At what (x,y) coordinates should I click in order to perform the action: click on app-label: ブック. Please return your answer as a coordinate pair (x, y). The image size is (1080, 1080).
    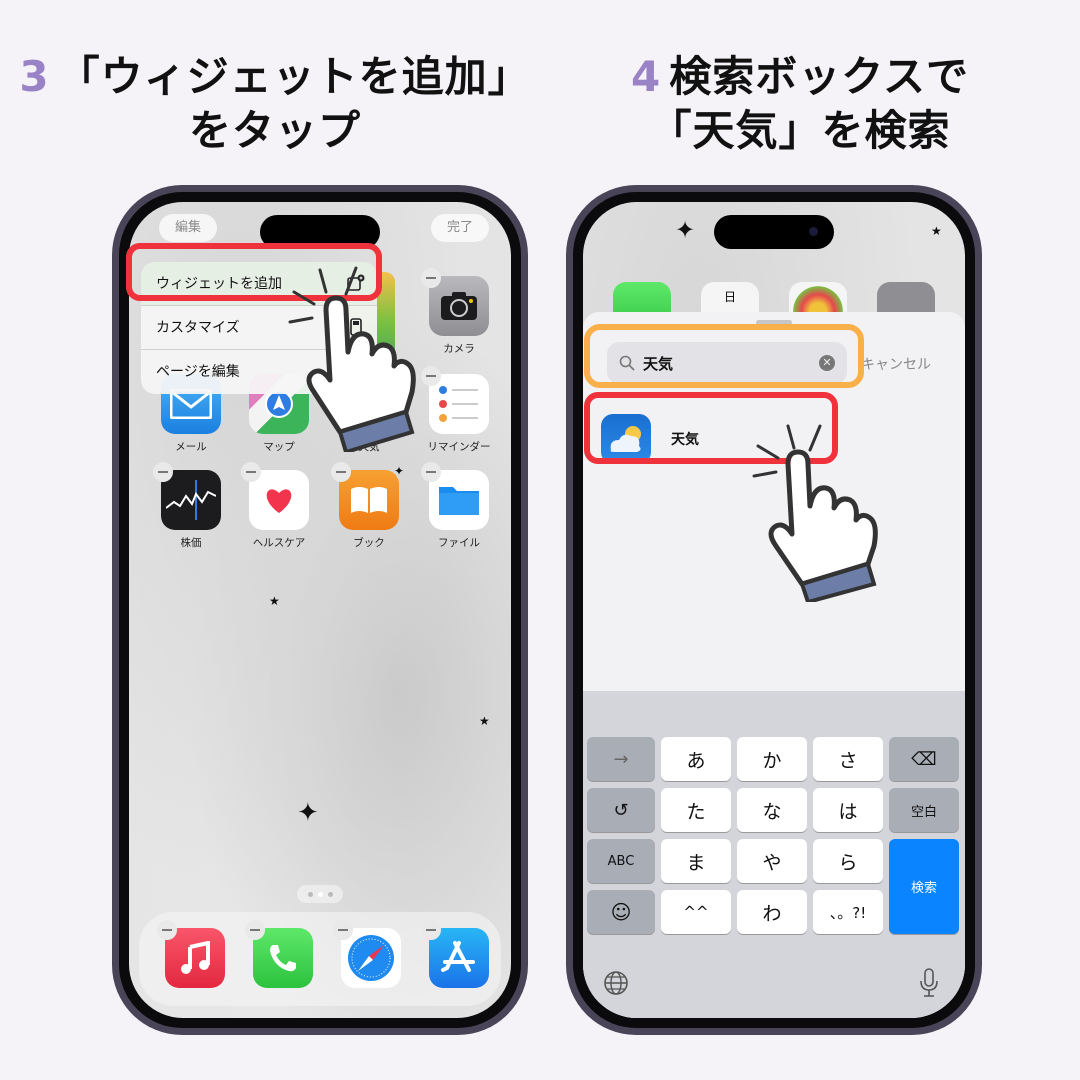
    Looking at the image, I should click on (369, 543).